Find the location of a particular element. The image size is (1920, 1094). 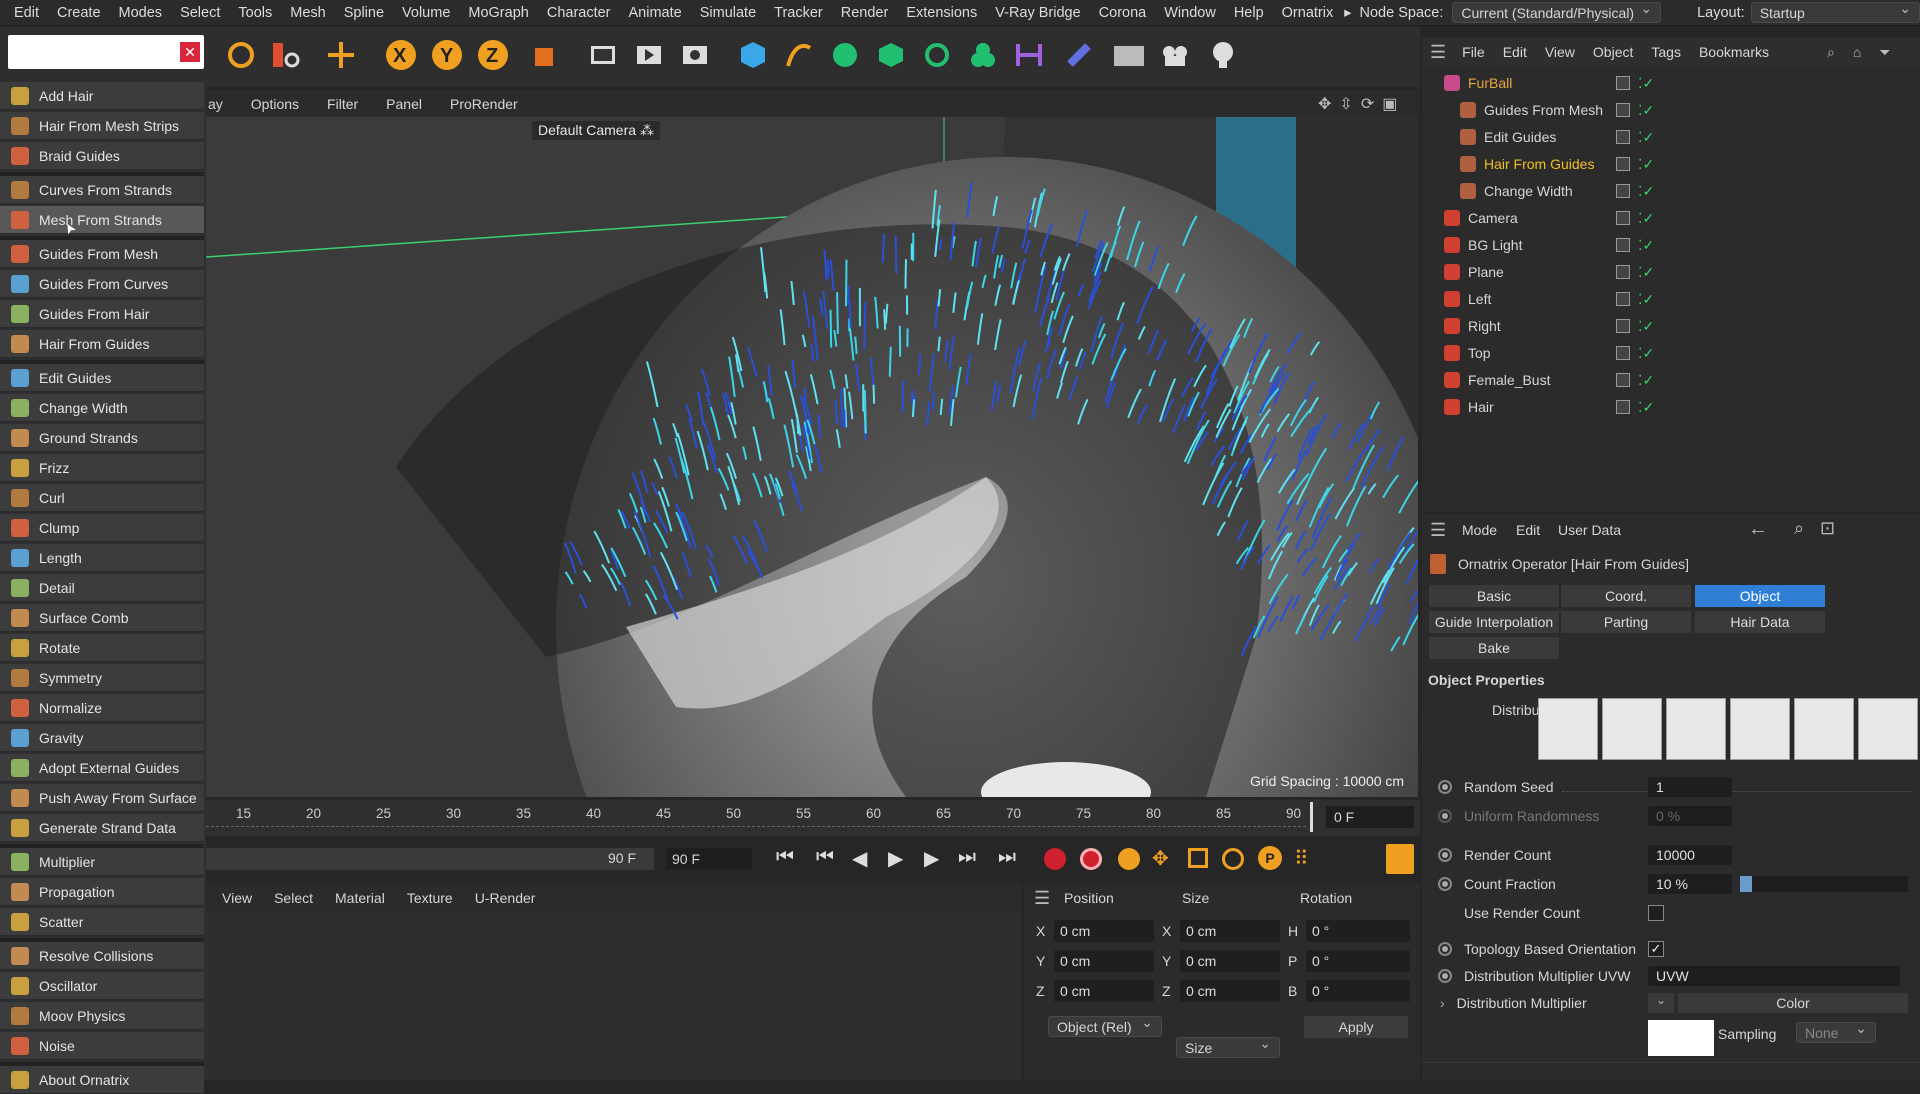

om-menu-object: Object is located at coordinates (1613, 52).